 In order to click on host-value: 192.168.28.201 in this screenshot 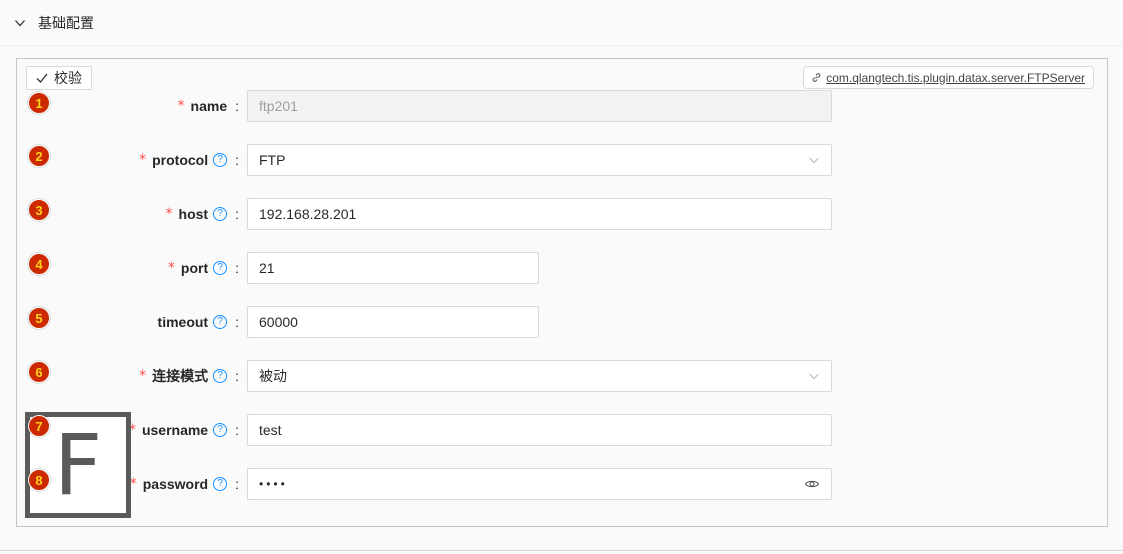, I will do `click(308, 214)`.